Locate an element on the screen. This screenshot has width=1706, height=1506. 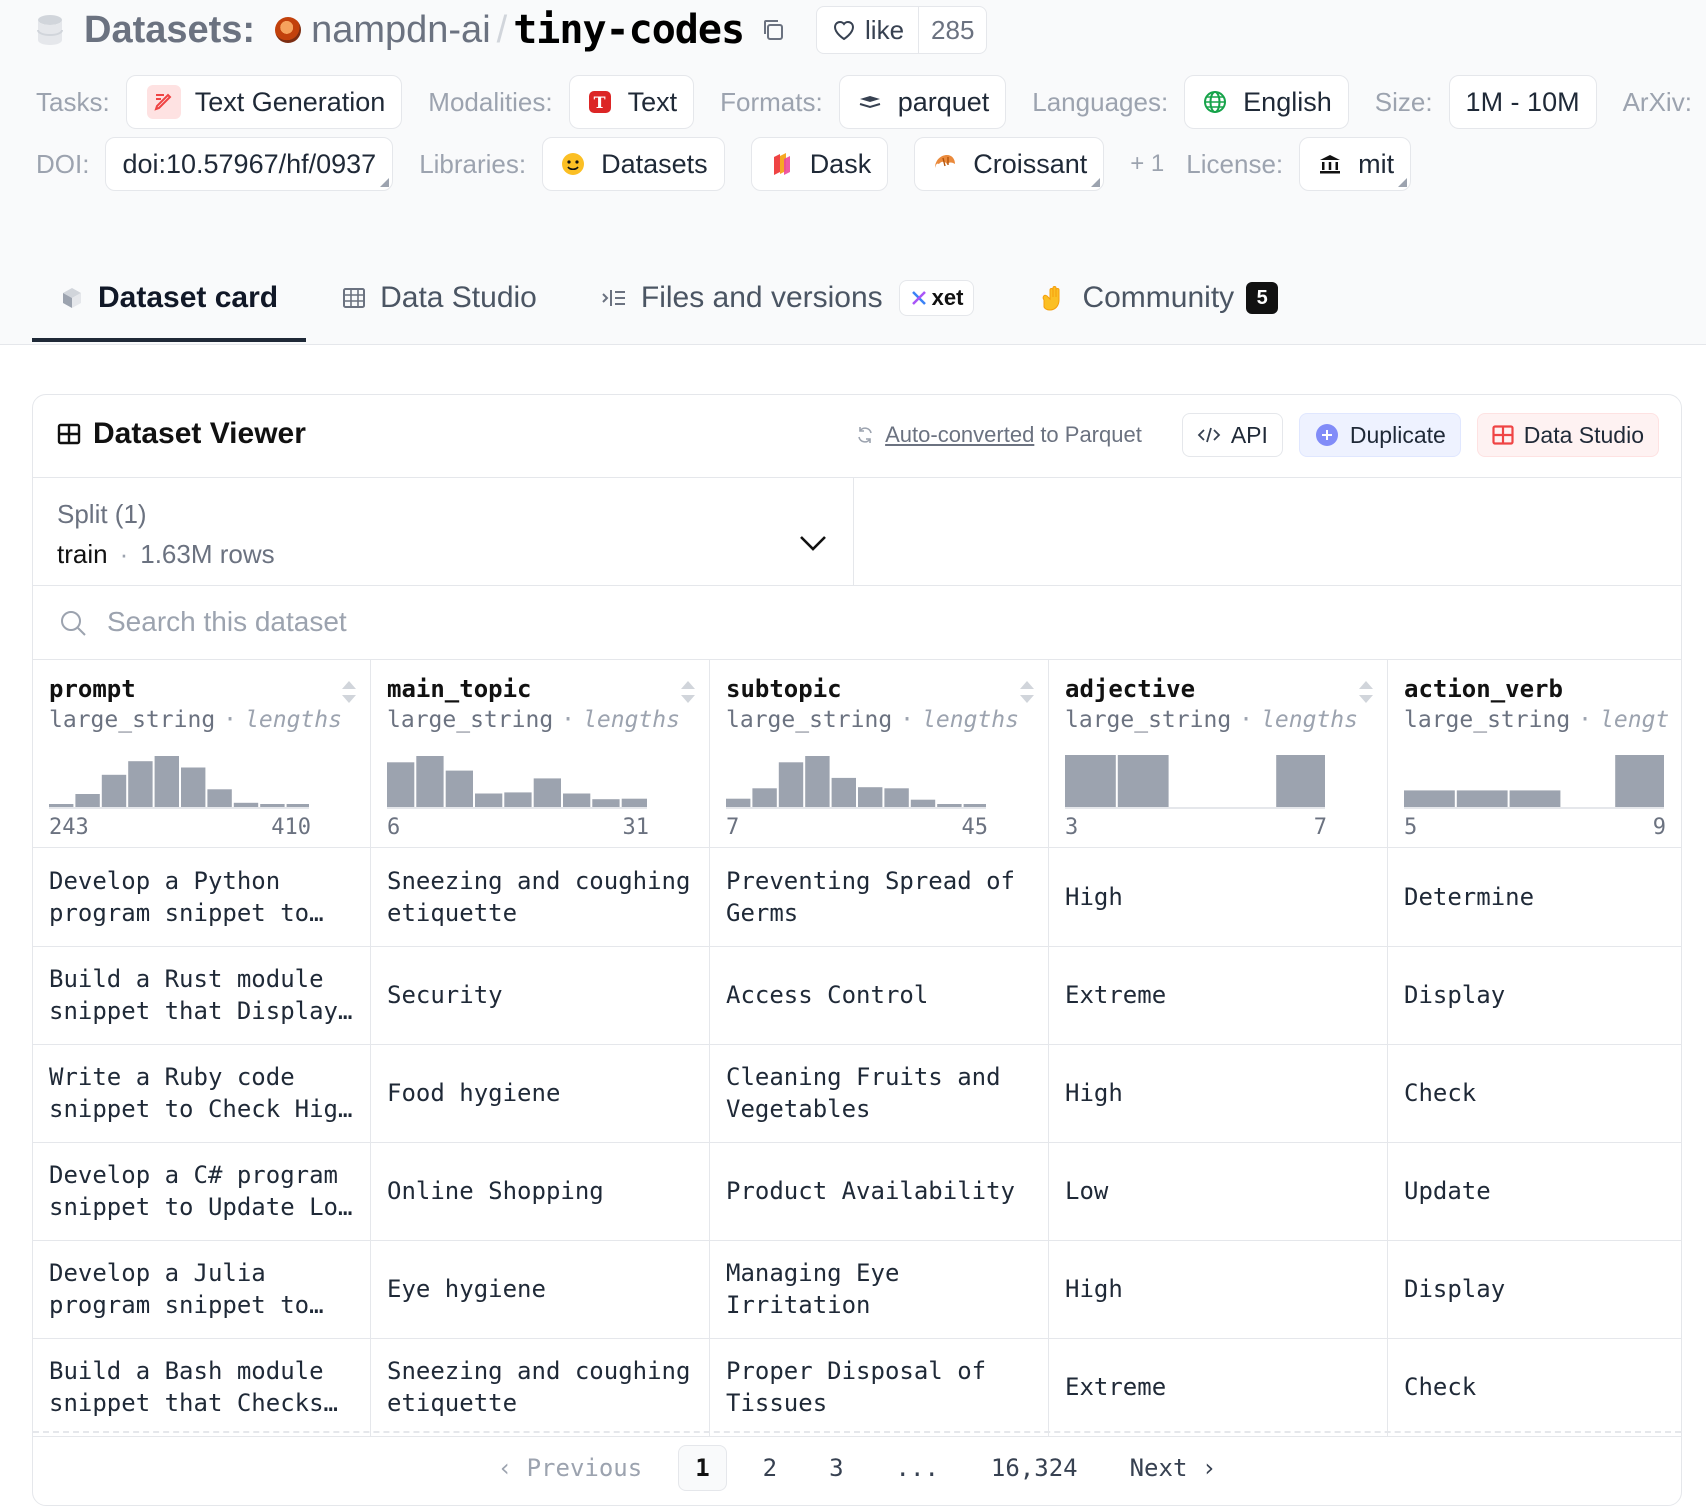
table-cell-main_topic: Security is located at coordinates (540, 995).